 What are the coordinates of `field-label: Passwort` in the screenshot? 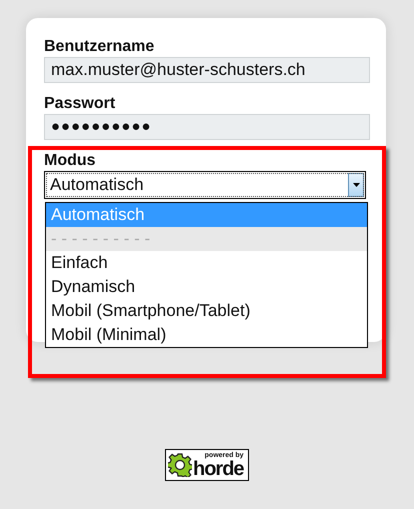 It's located at (80, 104).